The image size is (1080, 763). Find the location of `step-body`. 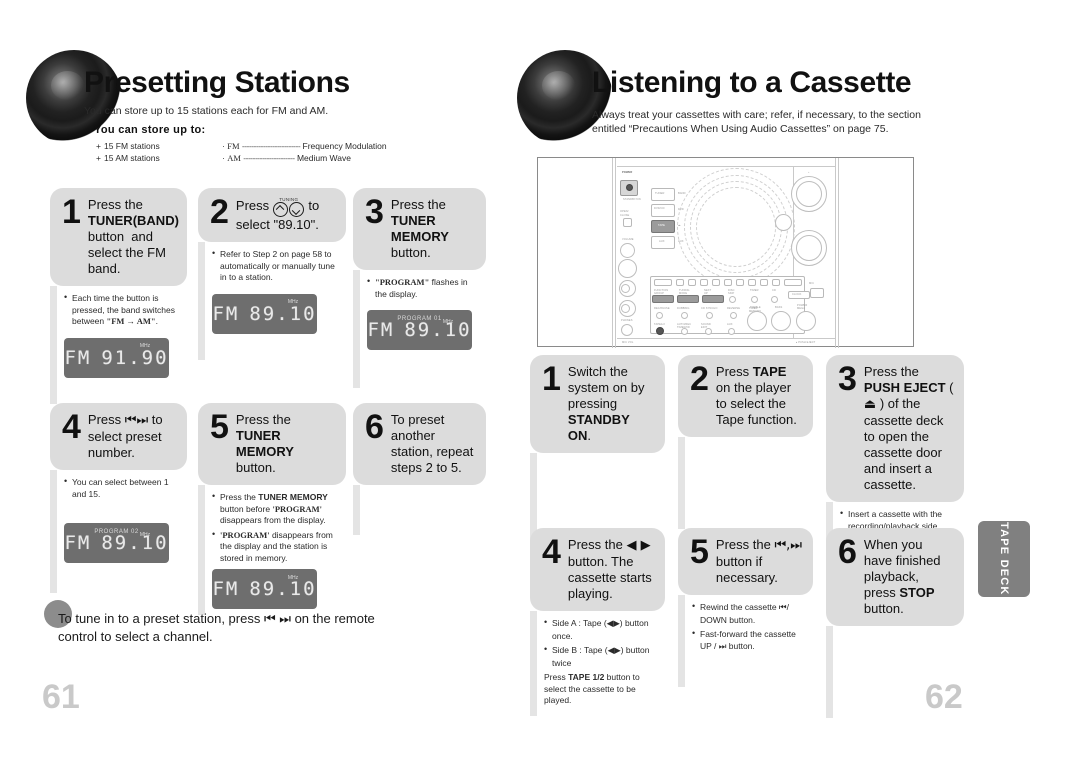

step-body is located at coordinates (419, 510).